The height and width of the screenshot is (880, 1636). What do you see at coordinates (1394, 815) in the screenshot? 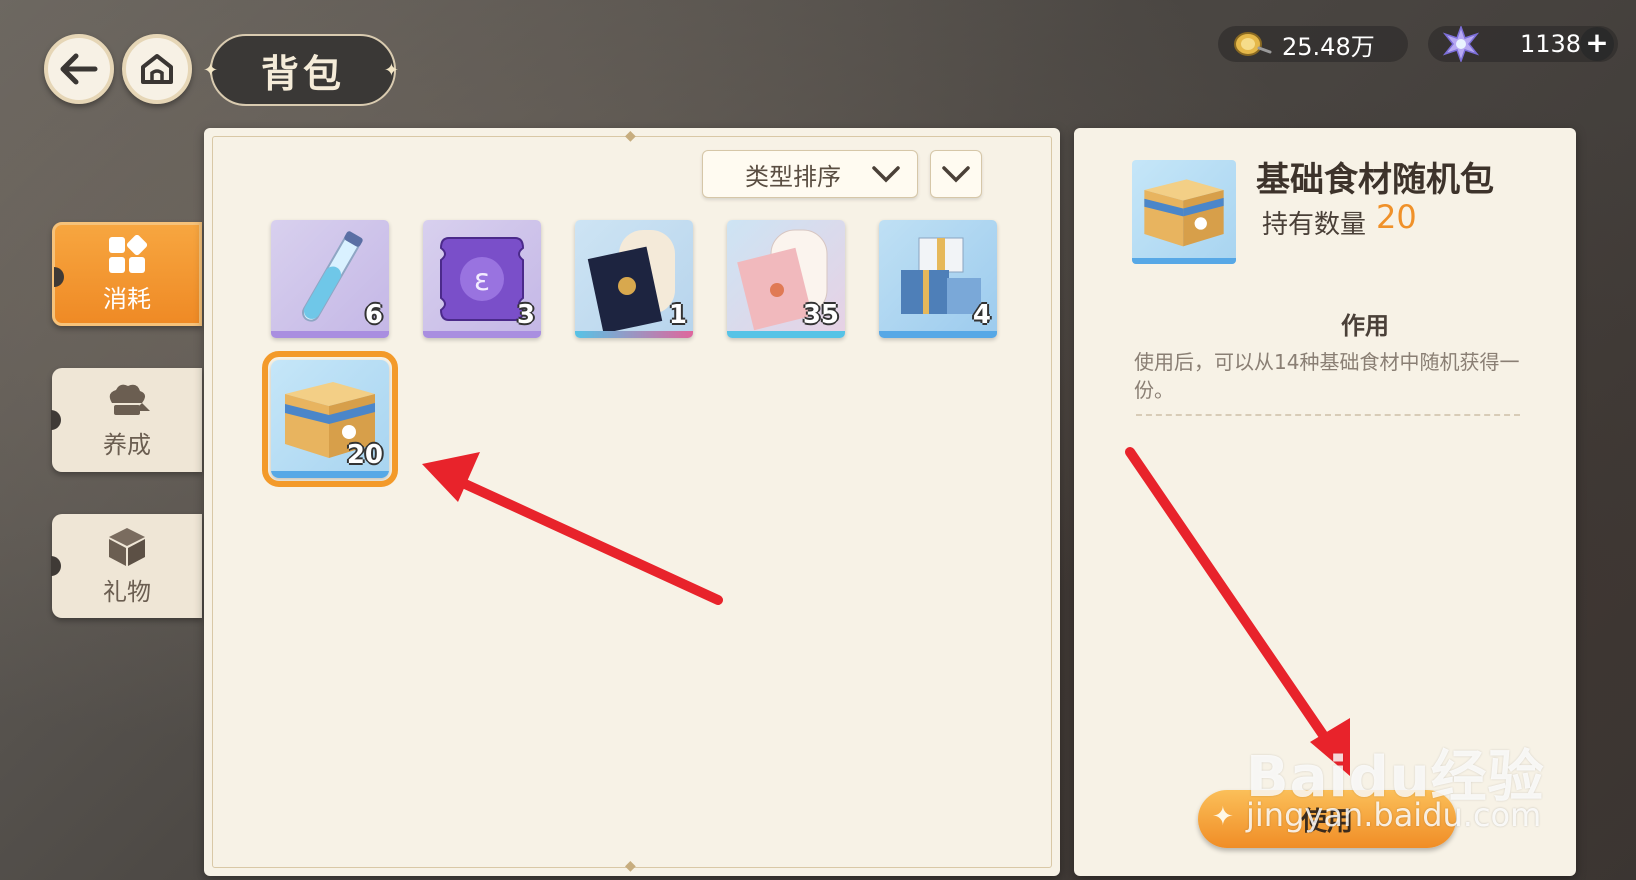
I see `watermark-url: jingyan.baidu.com` at bounding box center [1394, 815].